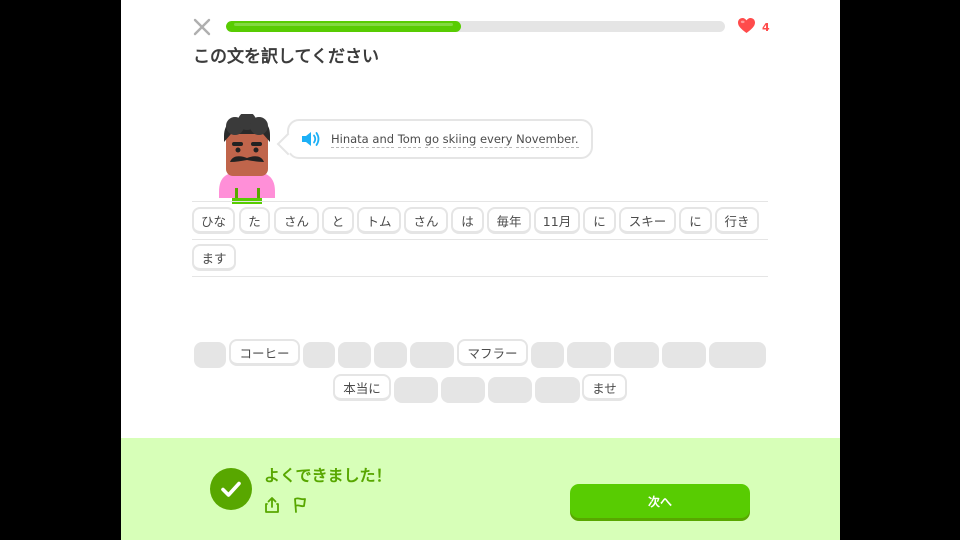  Describe the element at coordinates (350, 140) in the screenshot. I see `sentence-word: Hinata` at that location.